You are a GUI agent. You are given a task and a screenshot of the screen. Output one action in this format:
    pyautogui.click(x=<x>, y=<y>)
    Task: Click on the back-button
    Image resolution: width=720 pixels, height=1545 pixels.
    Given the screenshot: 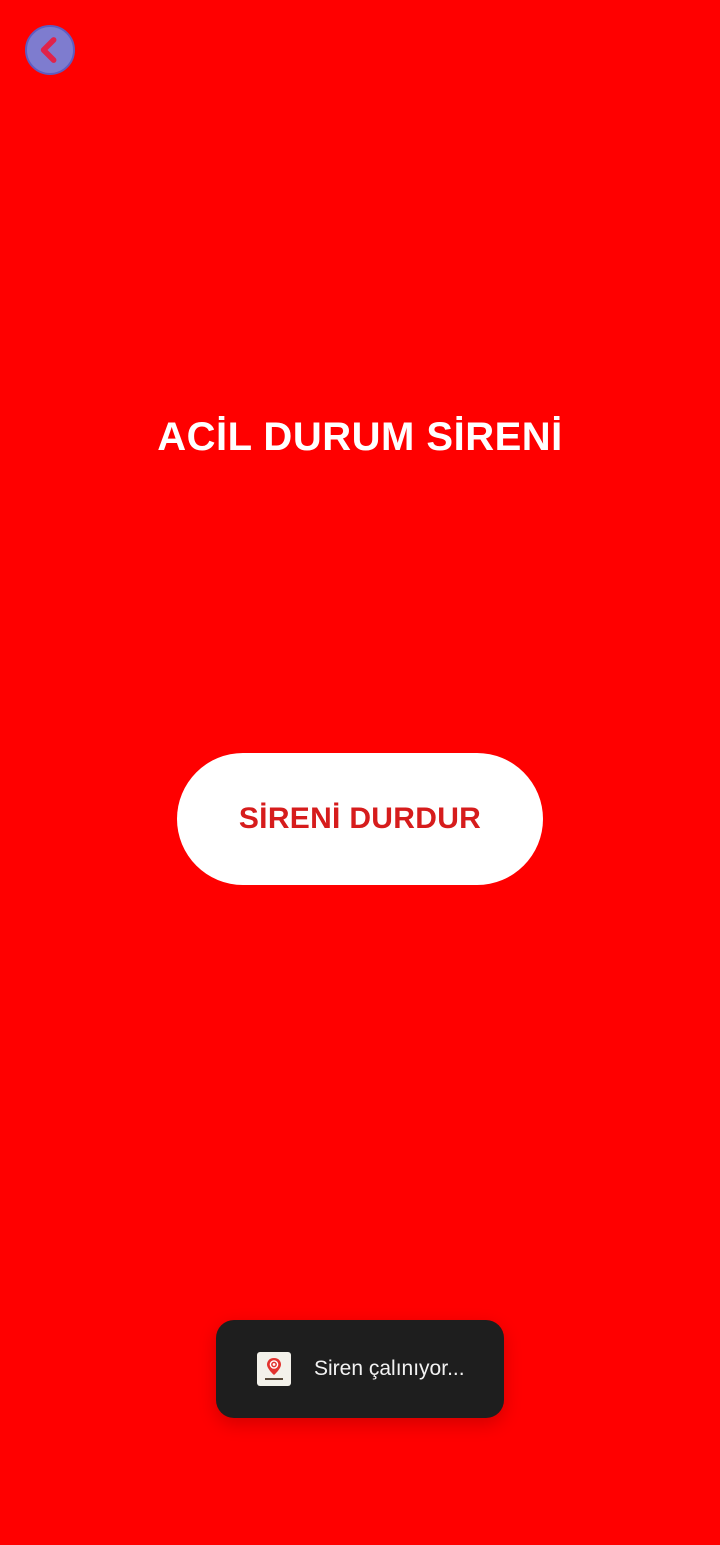 What is the action you would take?
    pyautogui.click(x=50, y=50)
    